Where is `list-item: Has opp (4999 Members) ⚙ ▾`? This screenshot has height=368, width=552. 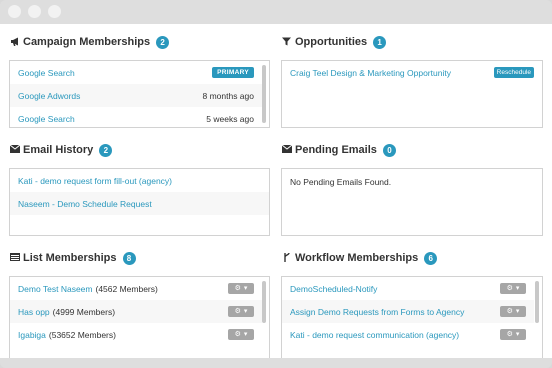 list-item: Has opp (4999 Members) ⚙ ▾ is located at coordinates (136, 311).